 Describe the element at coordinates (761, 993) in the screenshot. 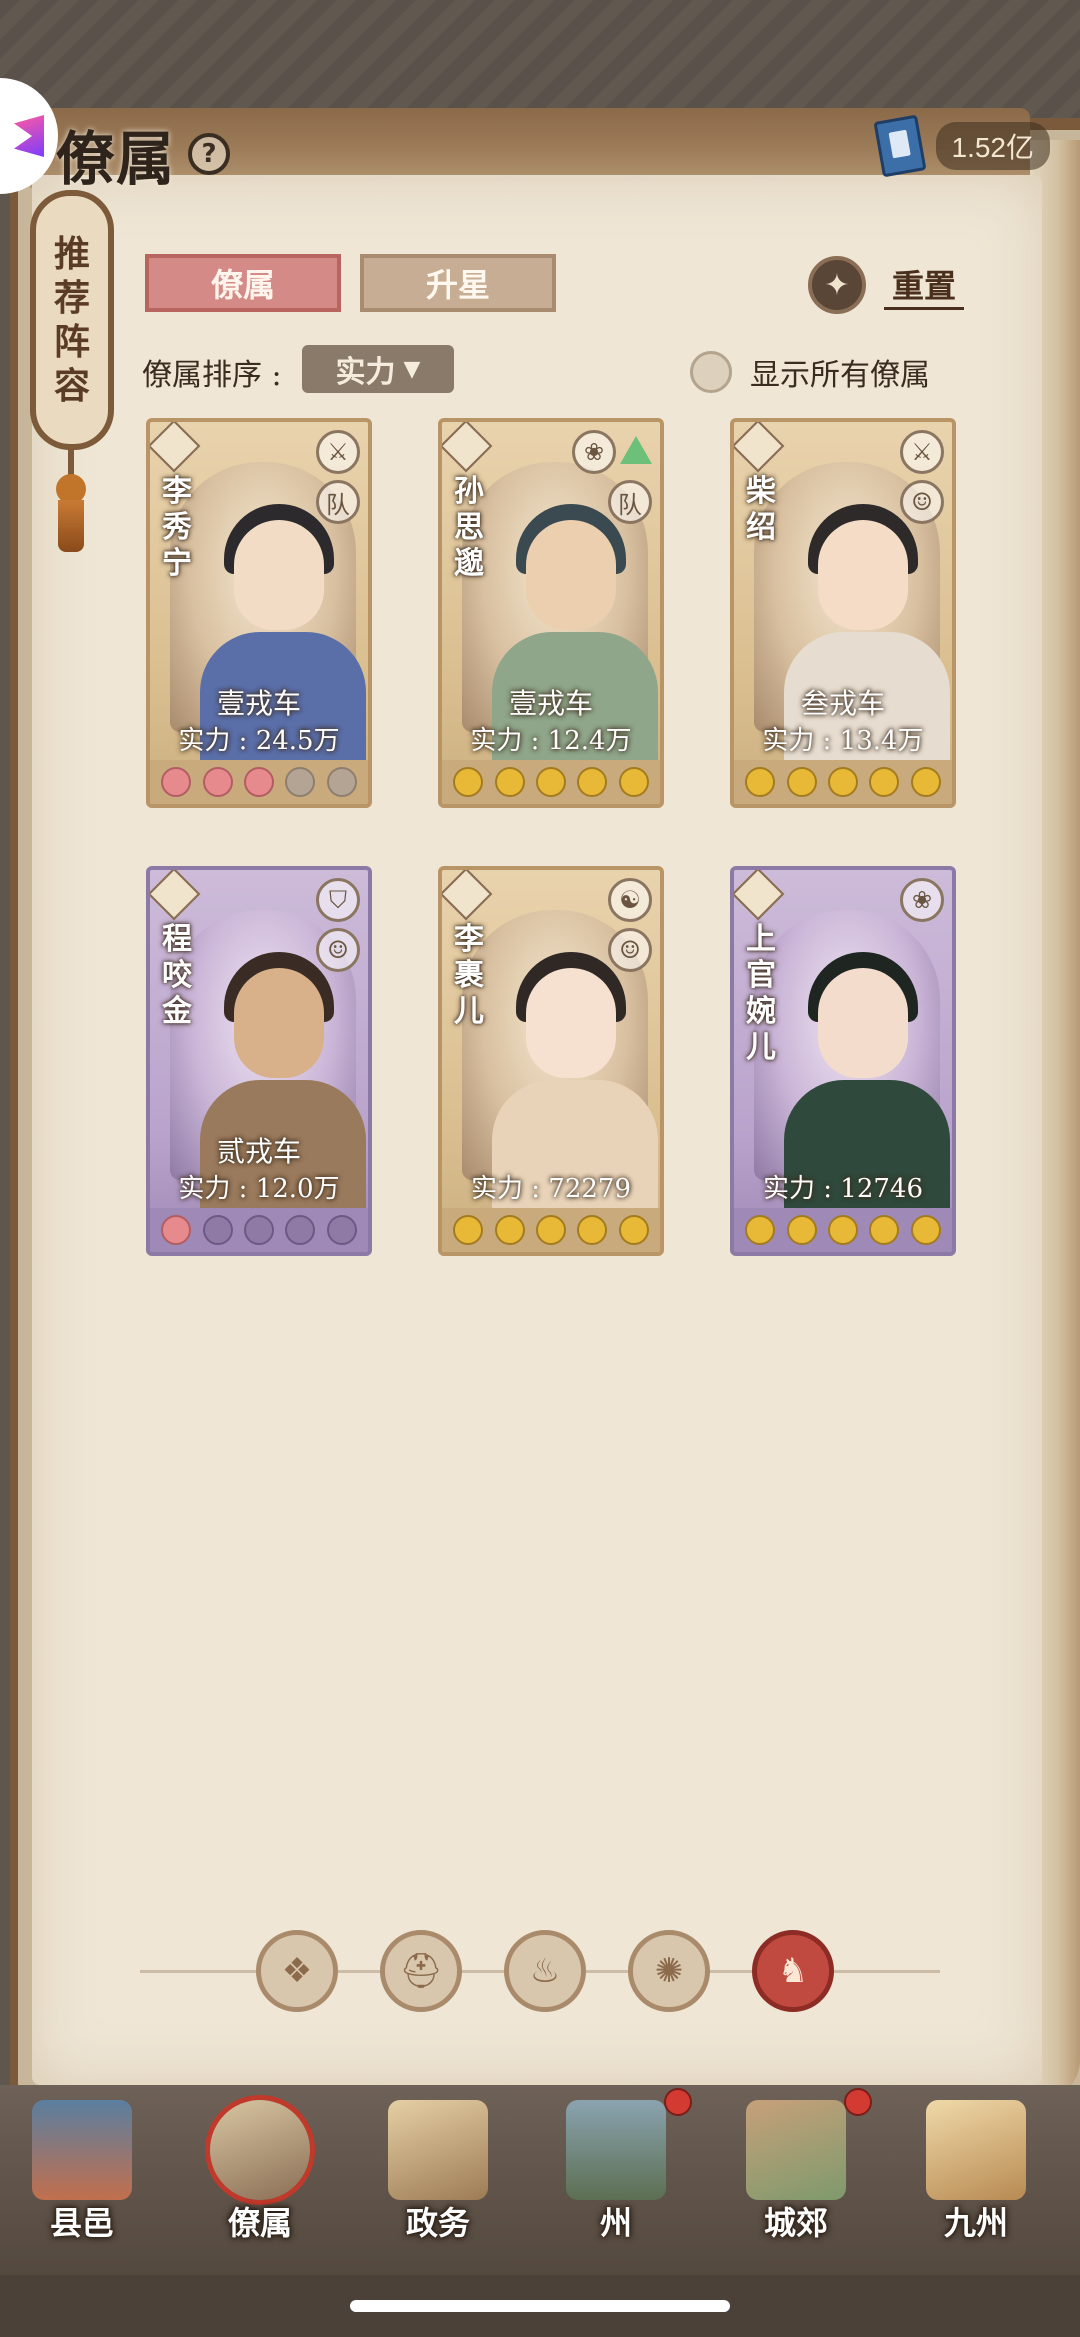

I see `character-name: 上官婉儿` at that location.